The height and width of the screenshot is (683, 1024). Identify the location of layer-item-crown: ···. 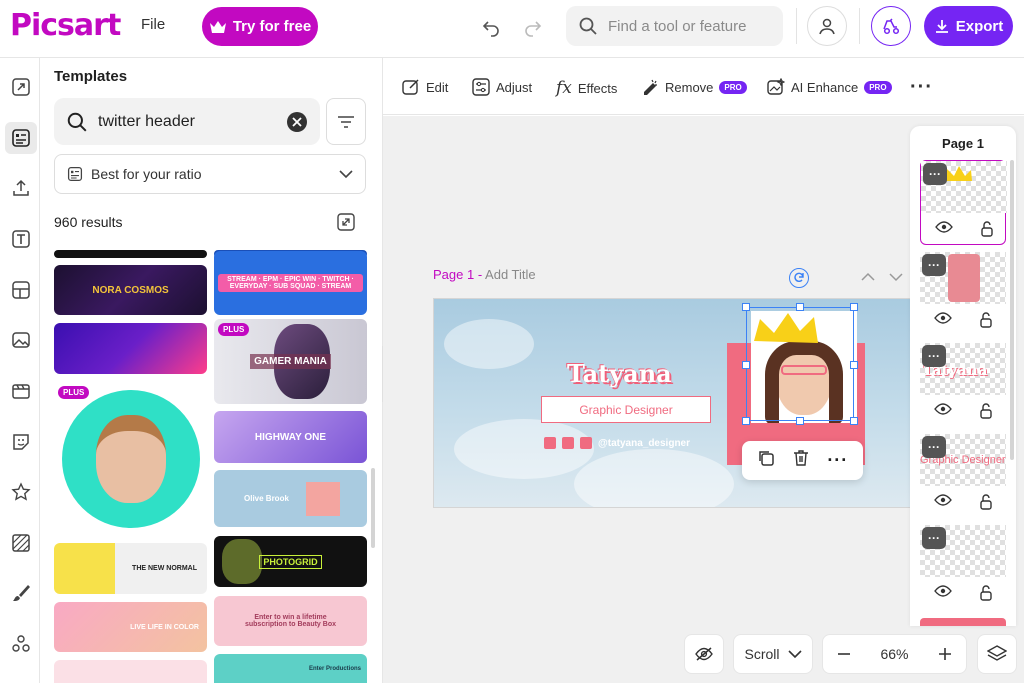
(963, 202).